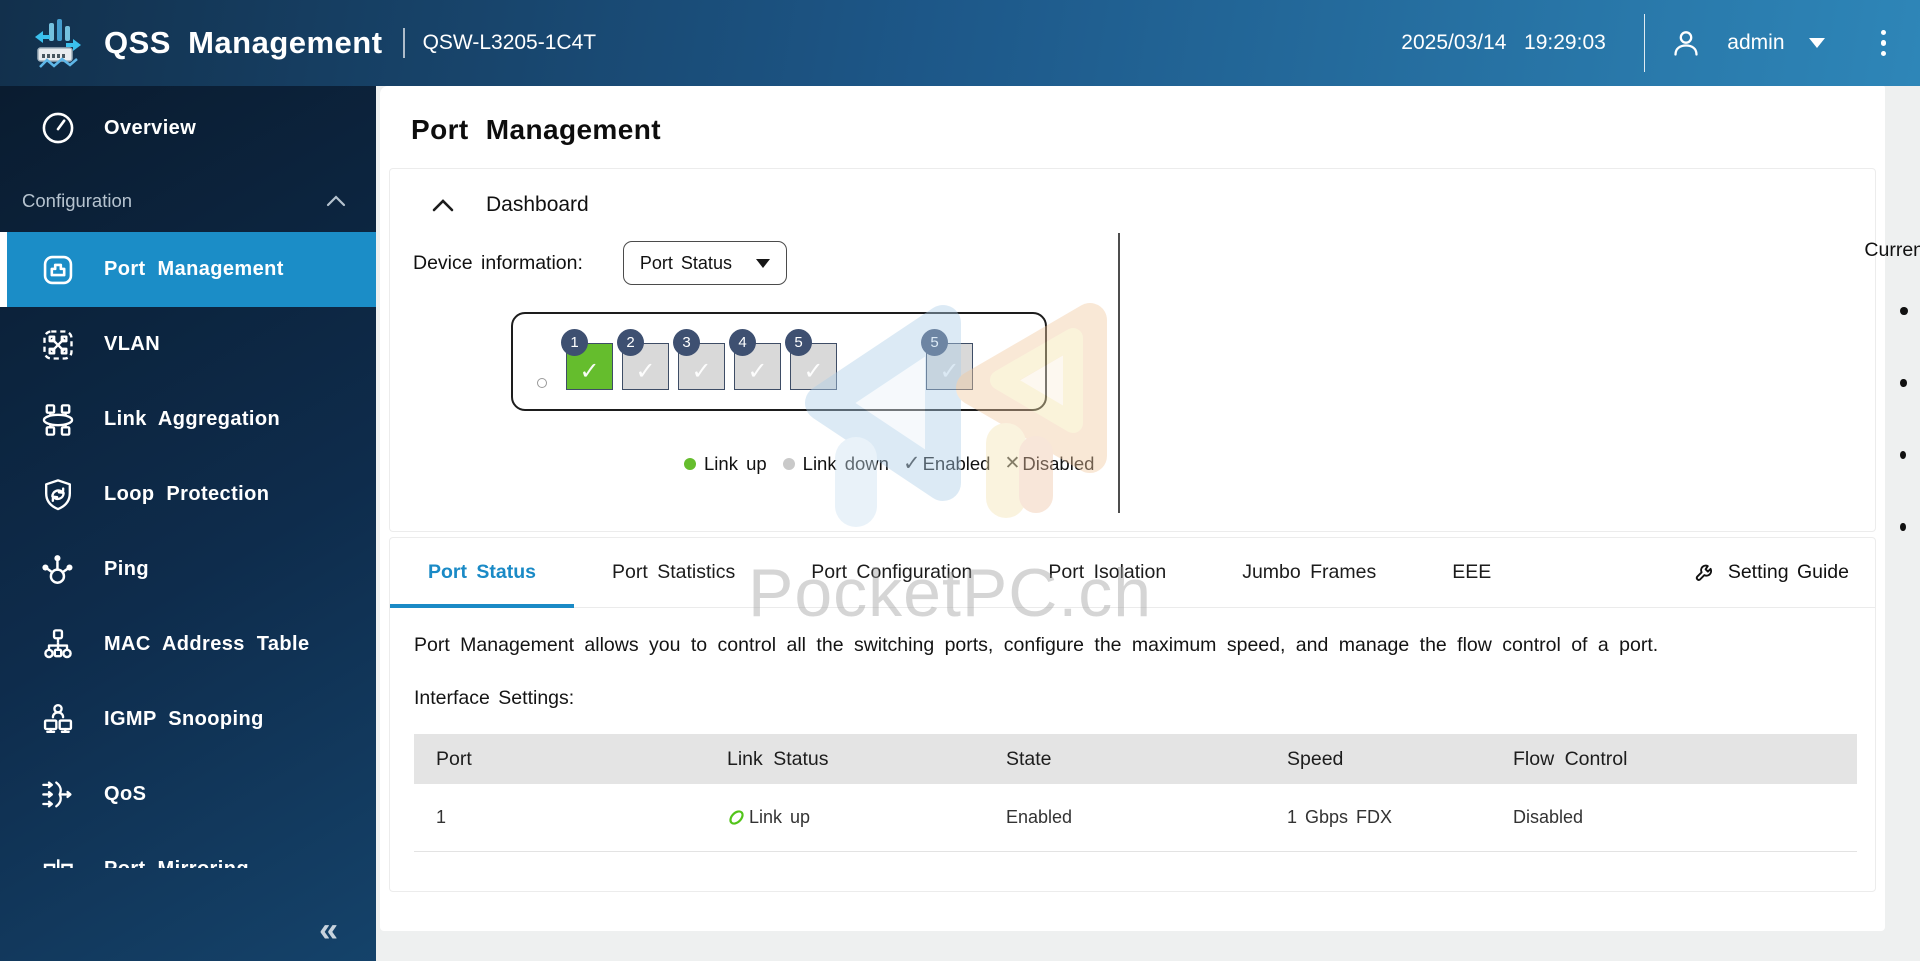  What do you see at coordinates (77, 200) in the screenshot?
I see `section-label: Configuration` at bounding box center [77, 200].